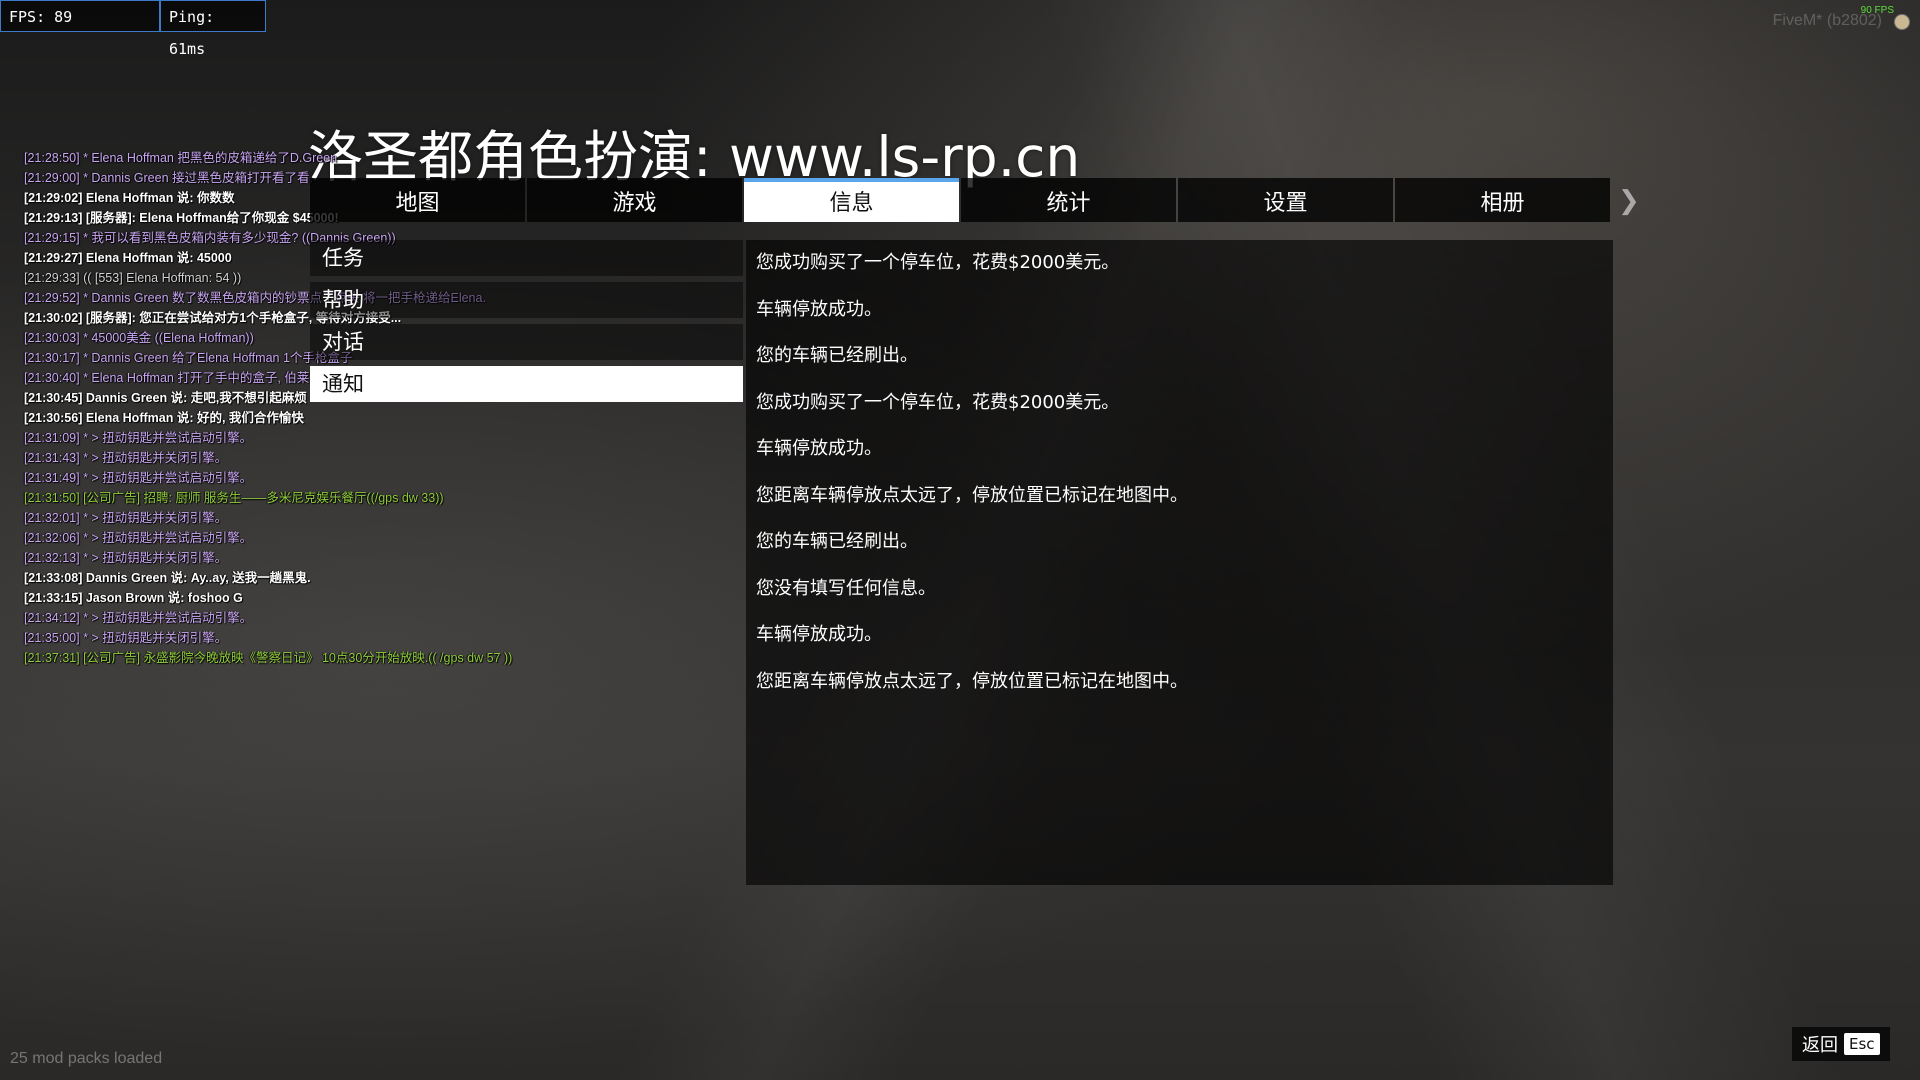 This screenshot has height=1080, width=1920. What do you see at coordinates (86, 1058) in the screenshot?
I see `mod-packs-status: 25 mod packs loaded` at bounding box center [86, 1058].